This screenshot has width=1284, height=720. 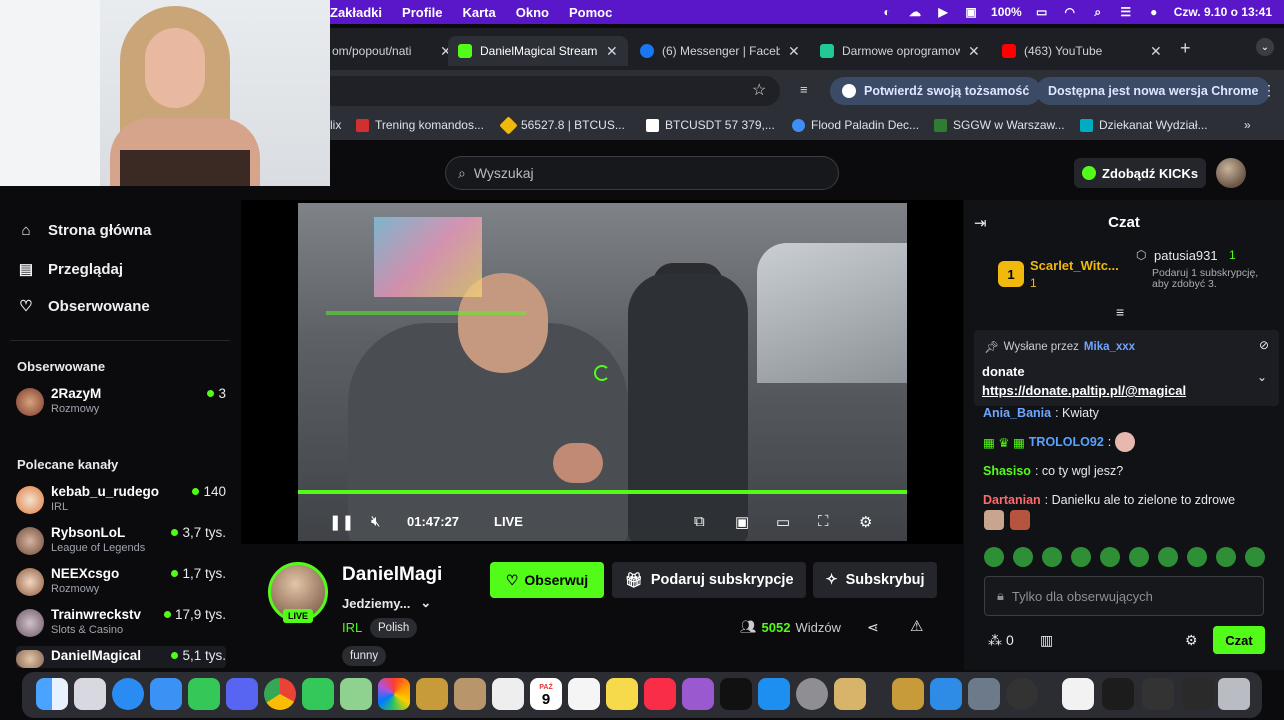 I want to click on appstore-icon, so click(x=774, y=694).